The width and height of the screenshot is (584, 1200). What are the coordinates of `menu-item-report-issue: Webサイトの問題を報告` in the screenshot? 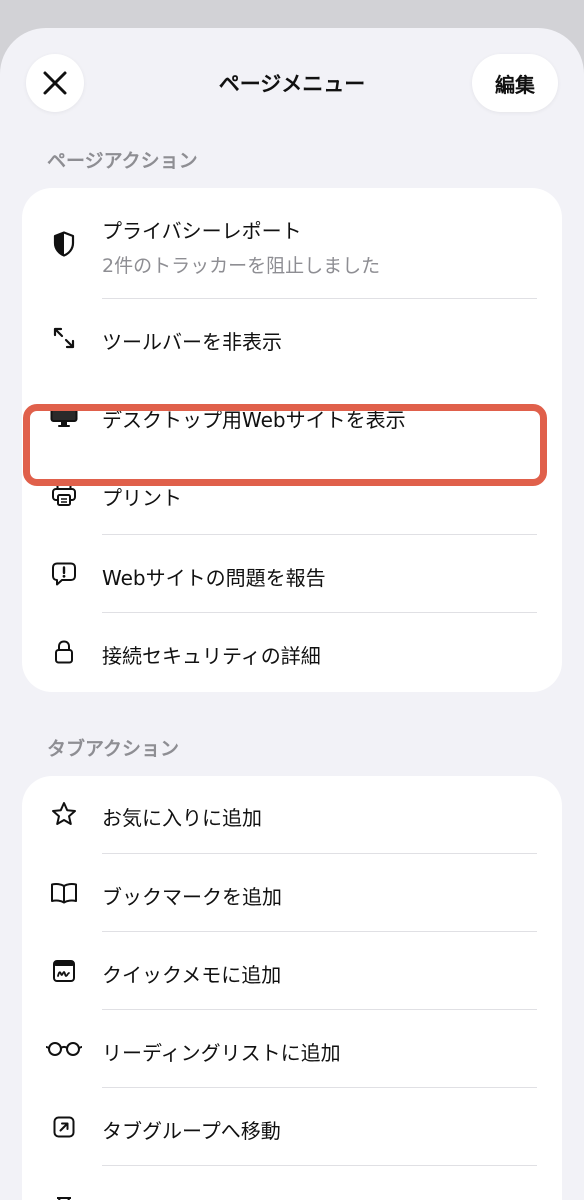 It's located at (292, 574).